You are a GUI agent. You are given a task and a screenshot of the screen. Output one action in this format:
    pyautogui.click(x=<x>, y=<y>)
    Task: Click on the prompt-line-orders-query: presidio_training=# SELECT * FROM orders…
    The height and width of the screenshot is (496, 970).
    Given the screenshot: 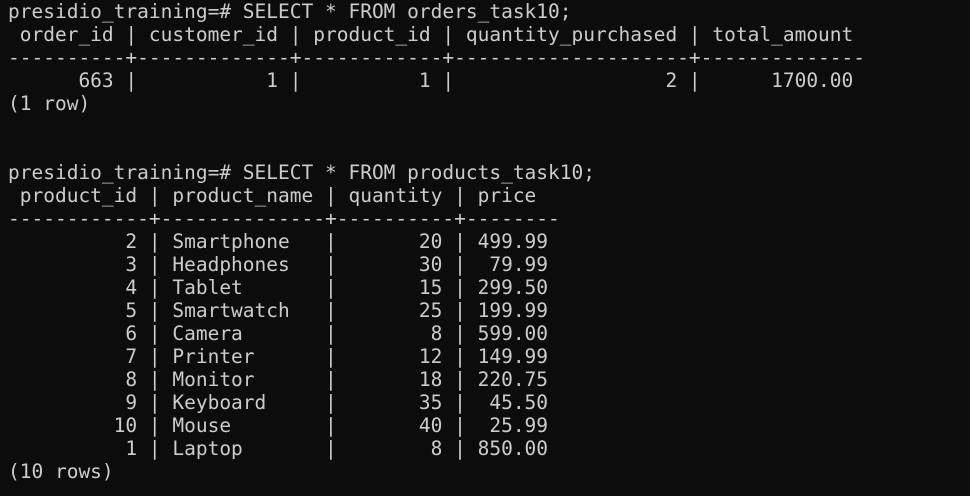 What is the action you would take?
    pyautogui.click(x=290, y=11)
    